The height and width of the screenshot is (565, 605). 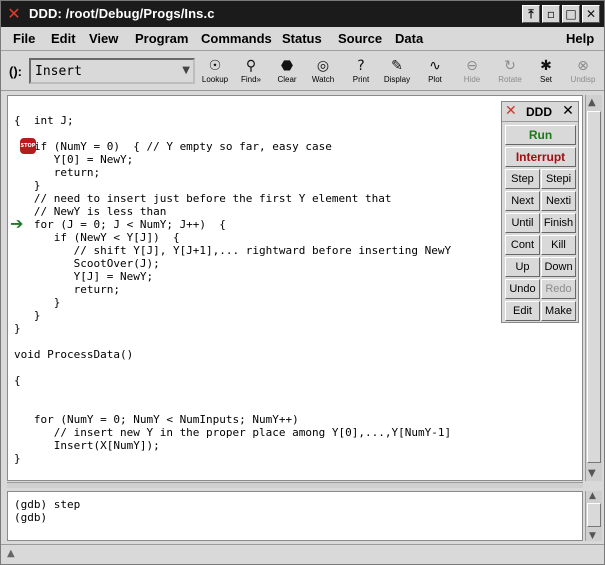 What do you see at coordinates (103, 38) in the screenshot?
I see `menu-view: View` at bounding box center [103, 38].